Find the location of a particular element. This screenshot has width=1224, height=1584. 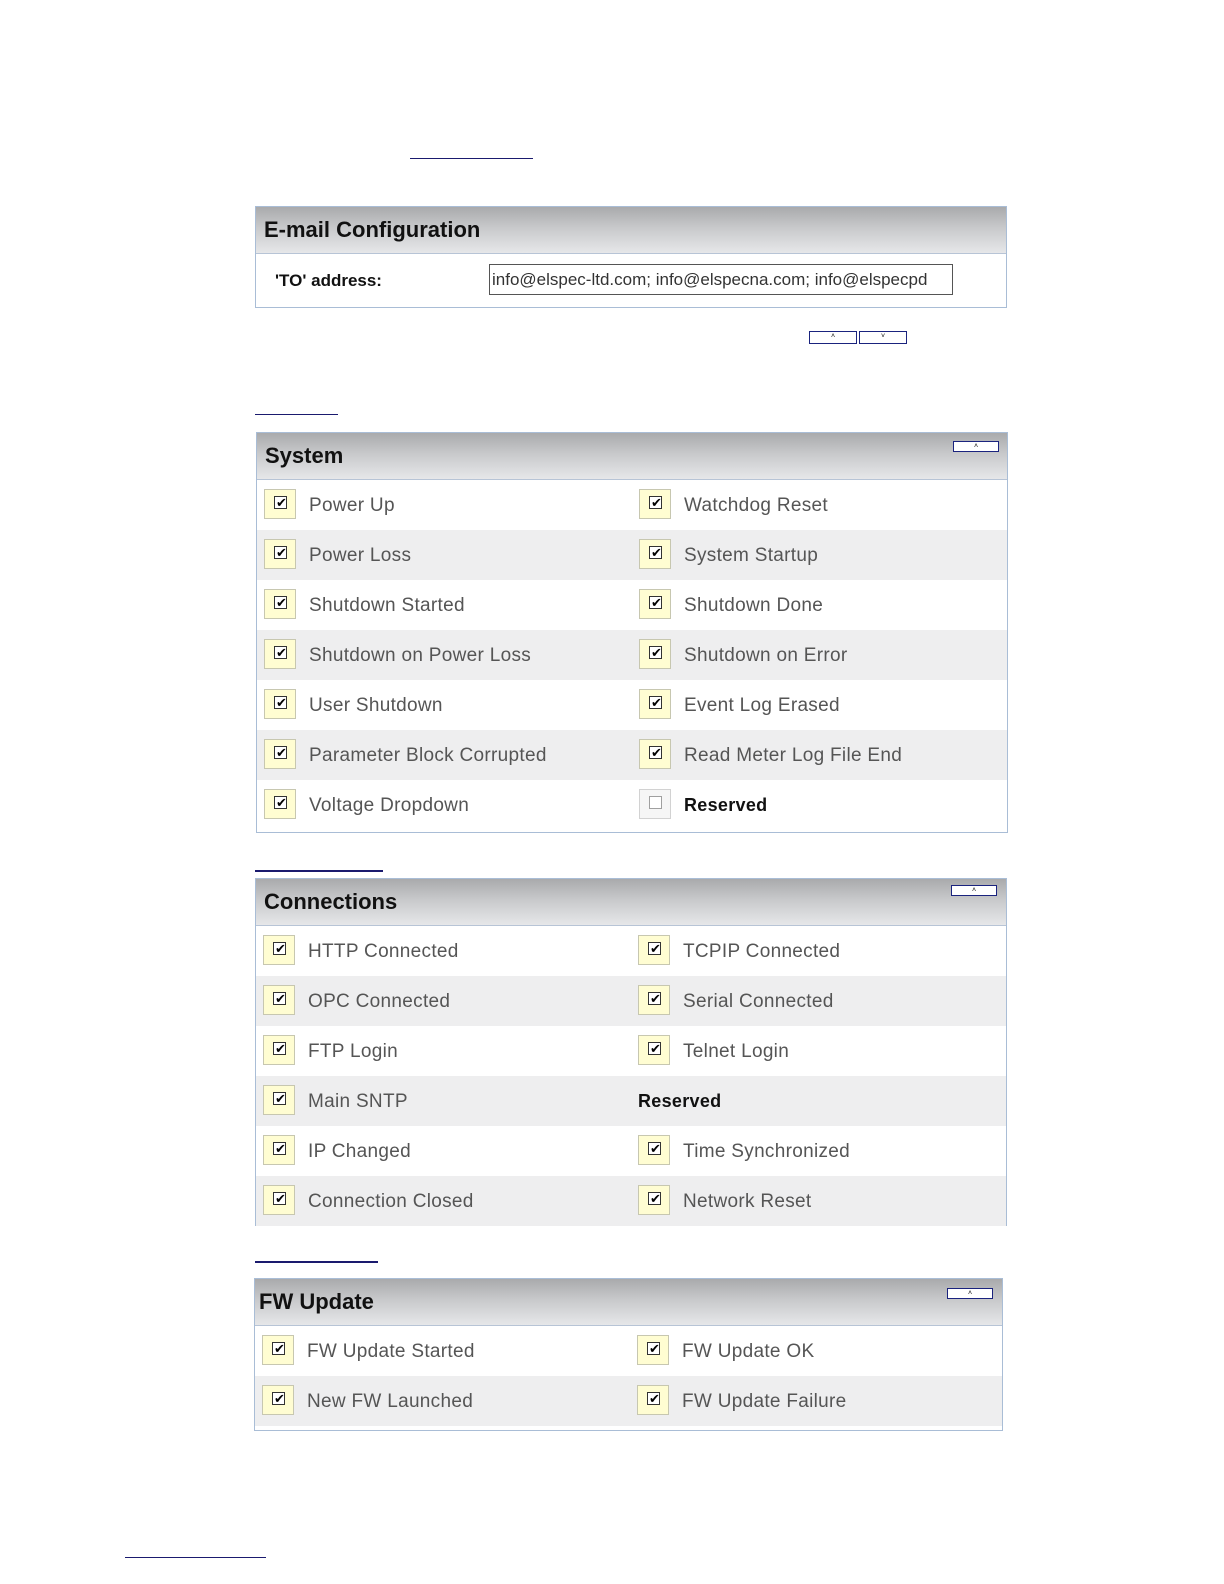

option-label: Watchdog Reset is located at coordinates (756, 505).